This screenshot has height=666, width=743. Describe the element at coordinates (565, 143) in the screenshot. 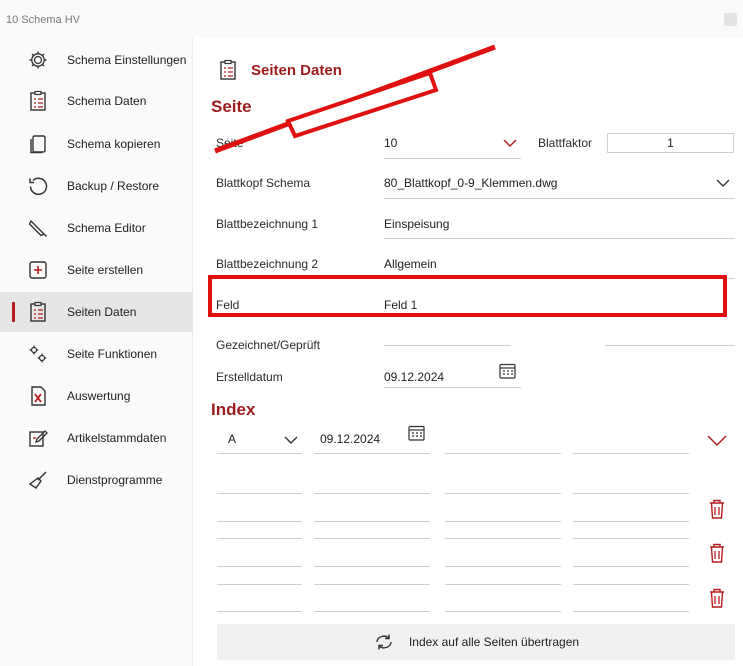

I see `blattfaktor-label: Blattfaktor` at that location.